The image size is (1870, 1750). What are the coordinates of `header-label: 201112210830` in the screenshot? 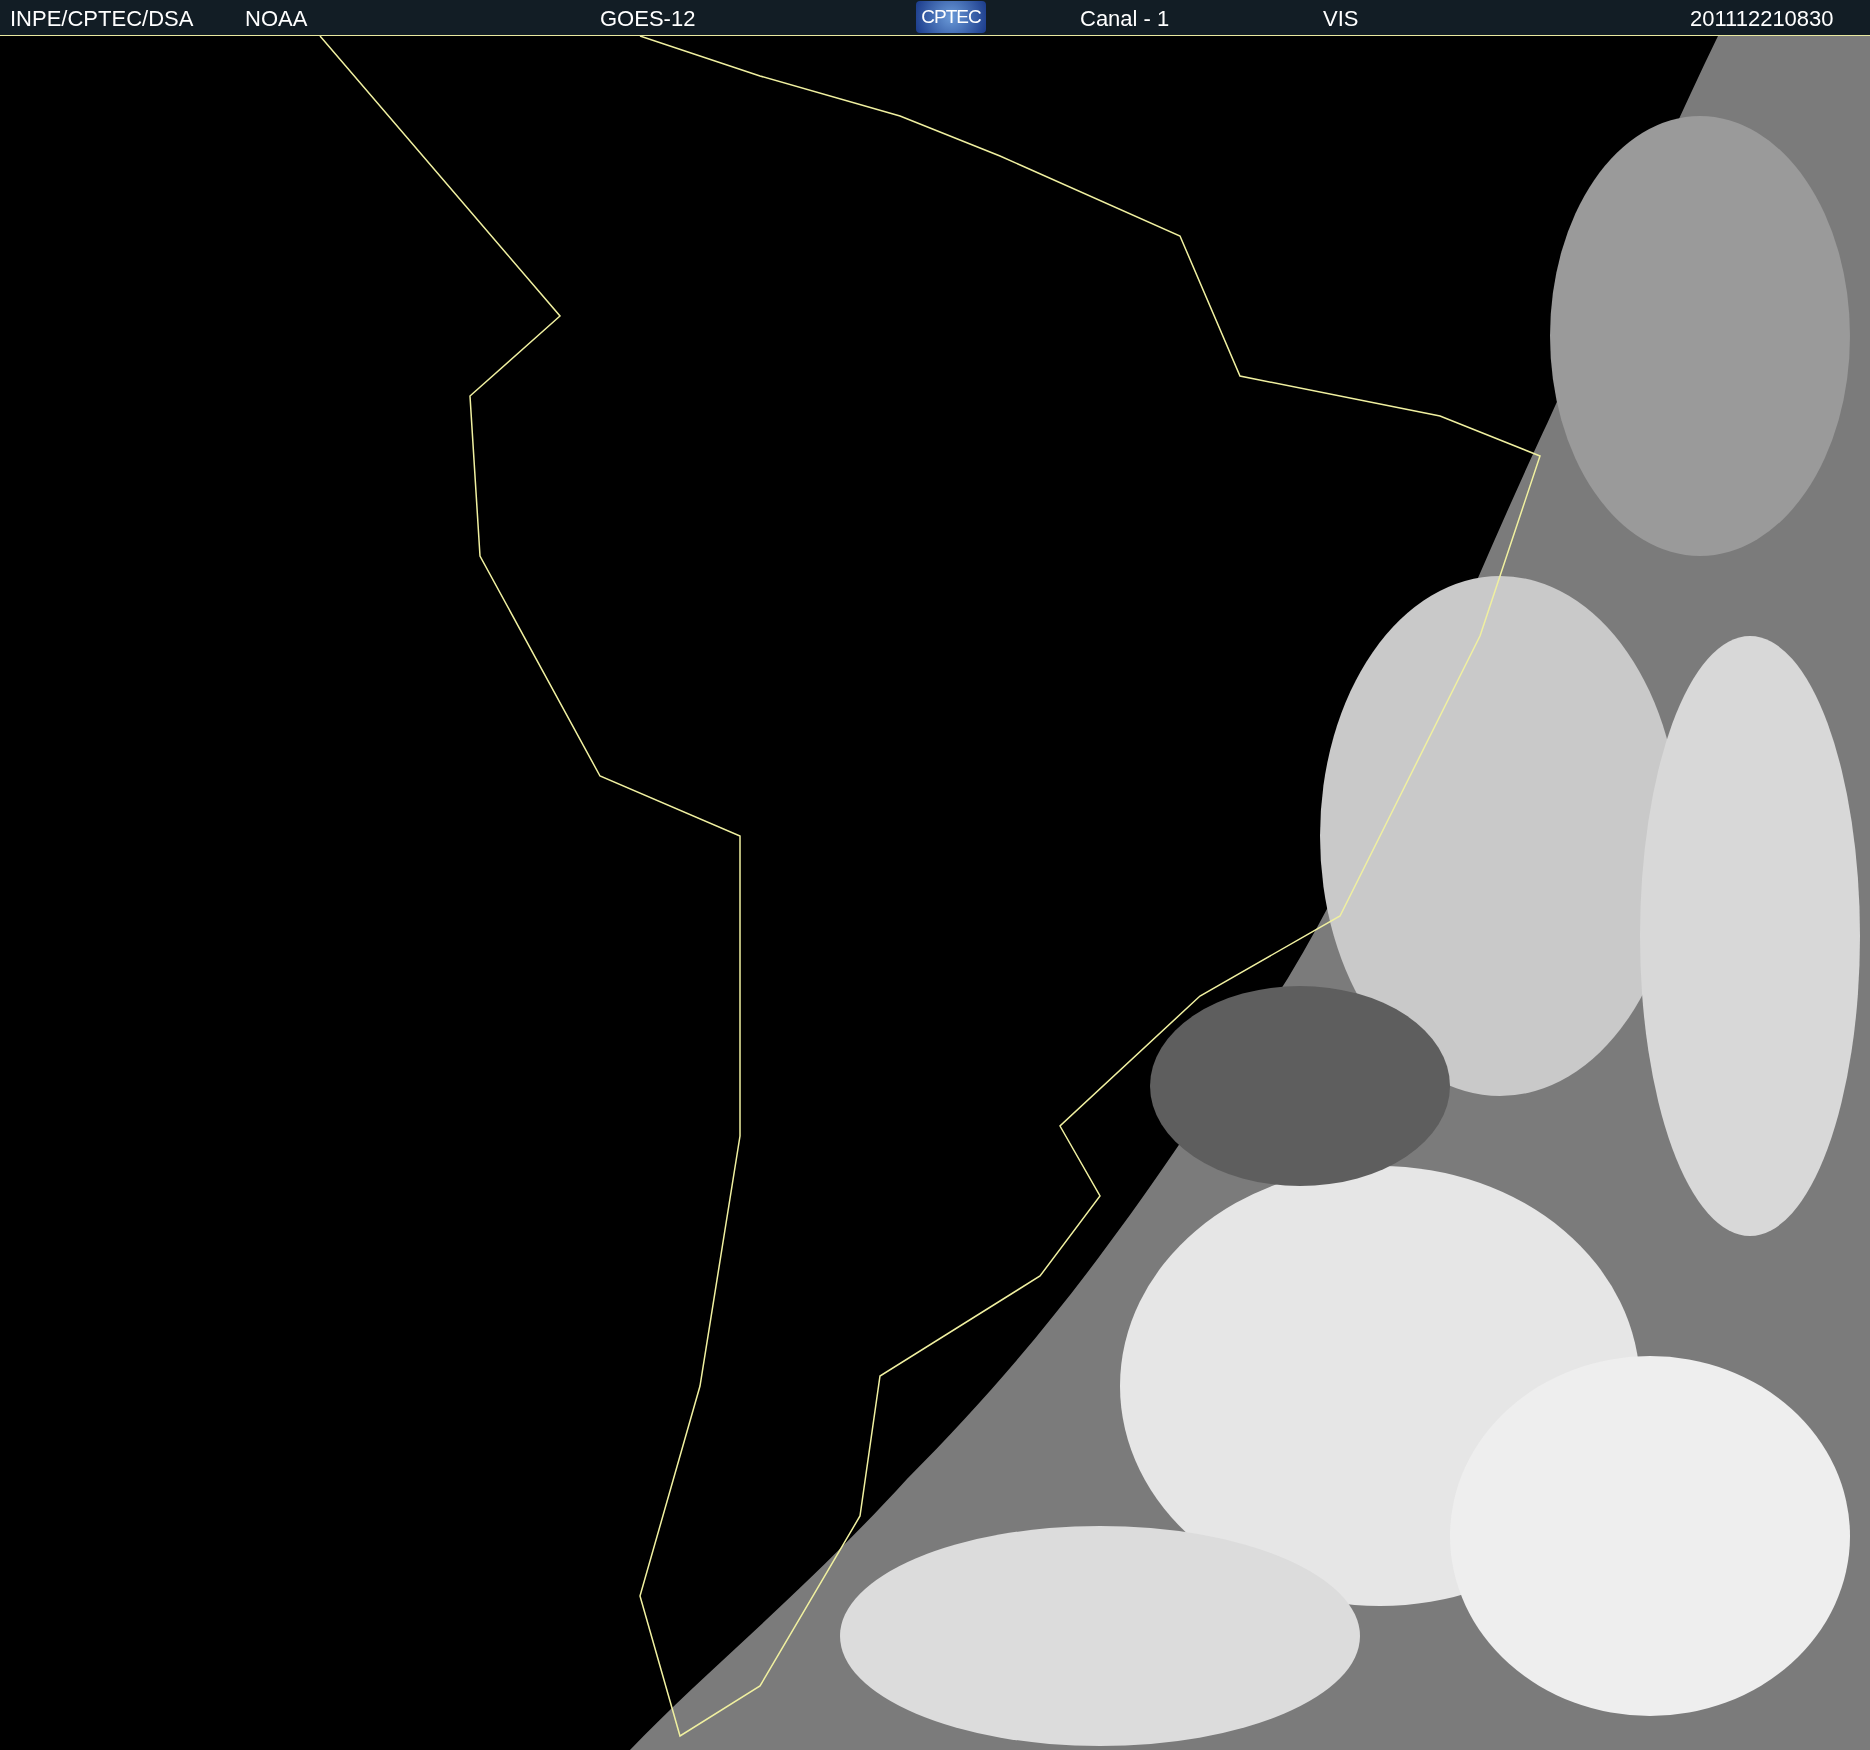 It's located at (1762, 19).